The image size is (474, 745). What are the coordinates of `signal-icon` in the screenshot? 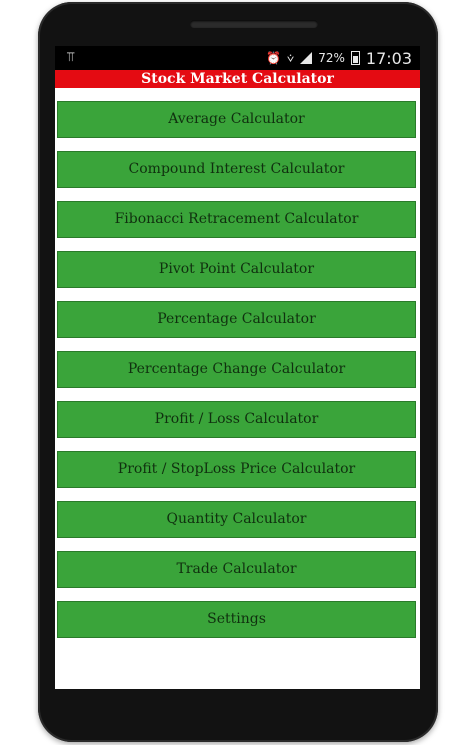 It's located at (306, 58).